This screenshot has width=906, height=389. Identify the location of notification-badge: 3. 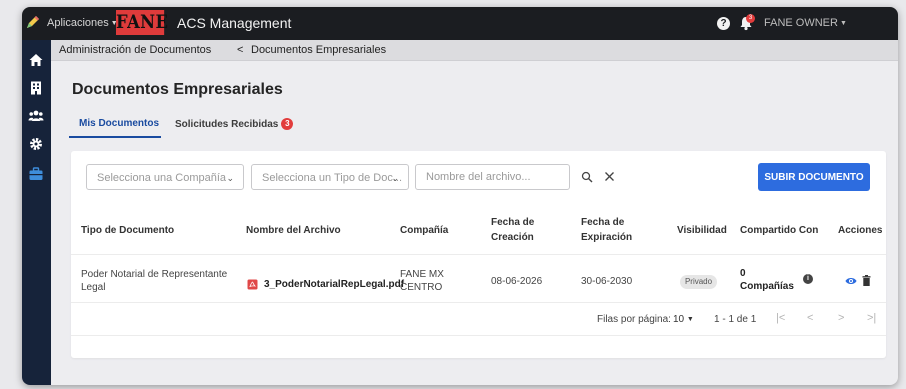
(750, 18).